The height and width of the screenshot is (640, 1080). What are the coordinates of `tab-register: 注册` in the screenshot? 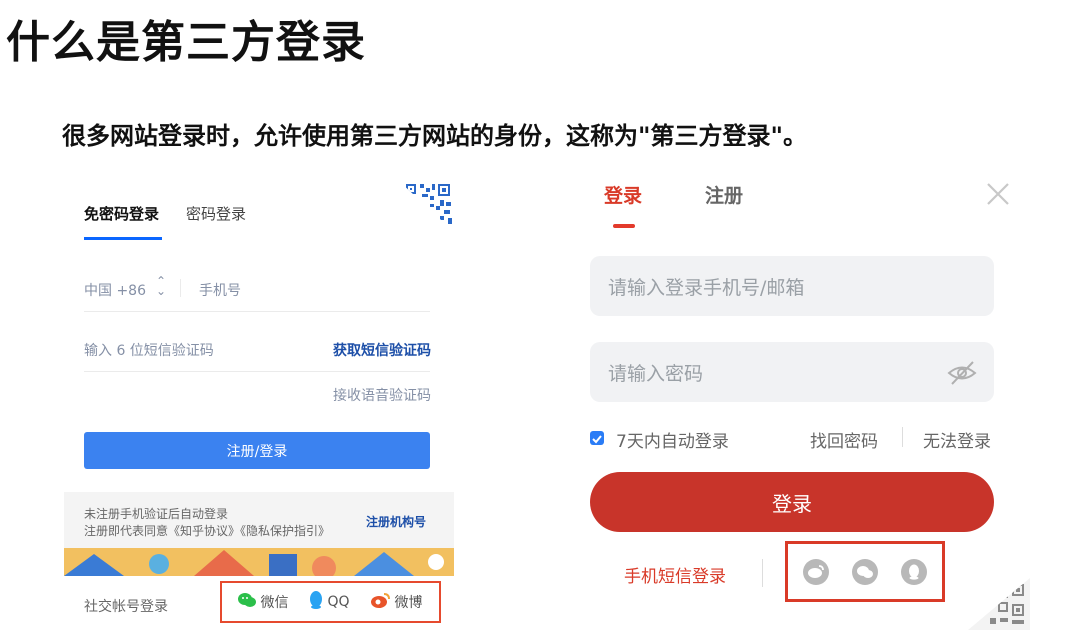 It's located at (724, 194).